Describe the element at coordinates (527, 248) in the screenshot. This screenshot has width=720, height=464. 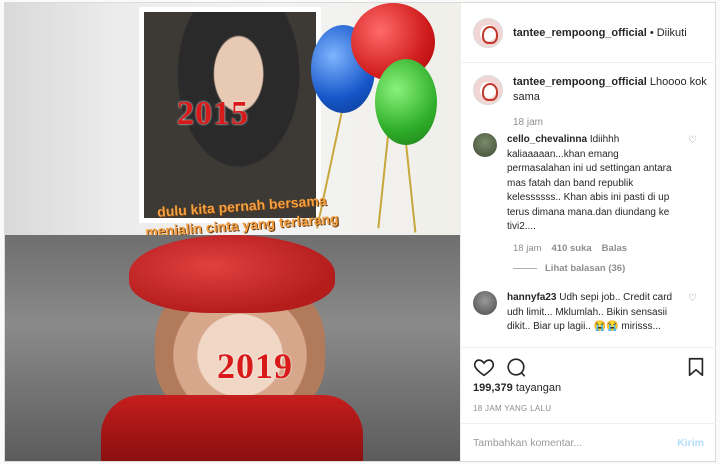
I see `comment-time: 18 jam` at that location.